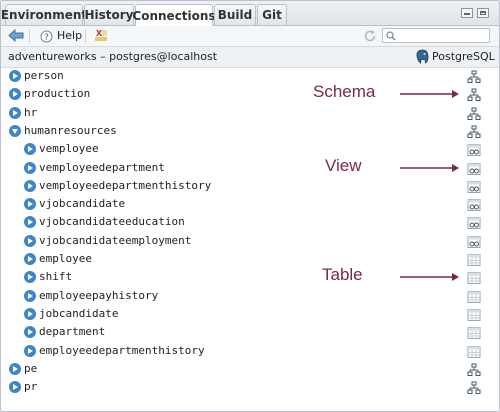 The width and height of the screenshot is (500, 412). I want to click on tab-connections-label: Connections, so click(174, 15).